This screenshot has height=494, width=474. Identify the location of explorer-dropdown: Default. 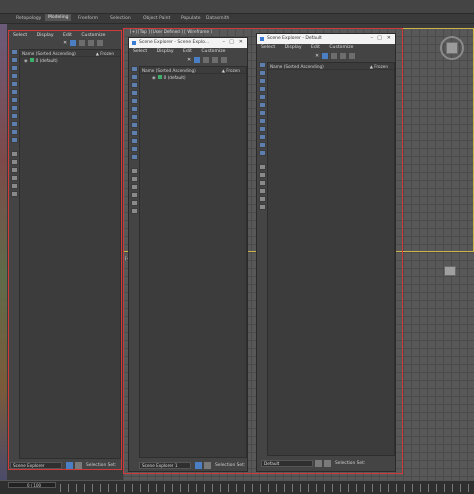
(287, 463).